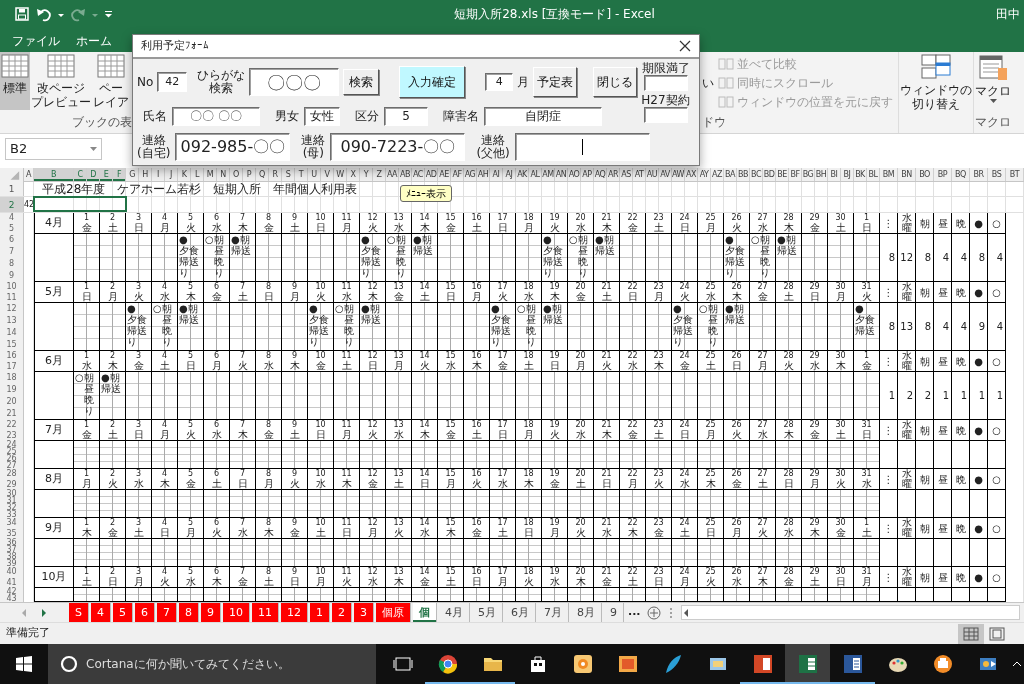  What do you see at coordinates (11, 264) in the screenshot?
I see `row-number: 8` at bounding box center [11, 264].